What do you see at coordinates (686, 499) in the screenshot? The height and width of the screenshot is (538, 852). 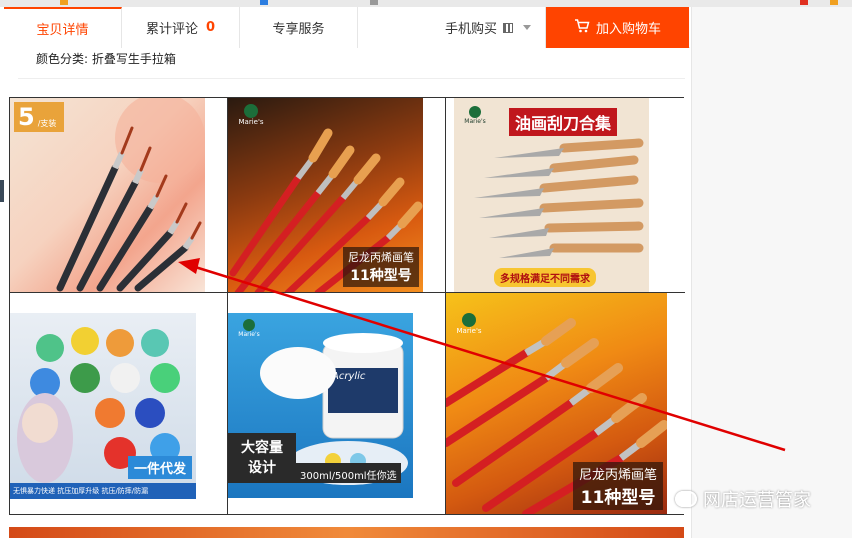 I see `chat-bubble-icon` at bounding box center [686, 499].